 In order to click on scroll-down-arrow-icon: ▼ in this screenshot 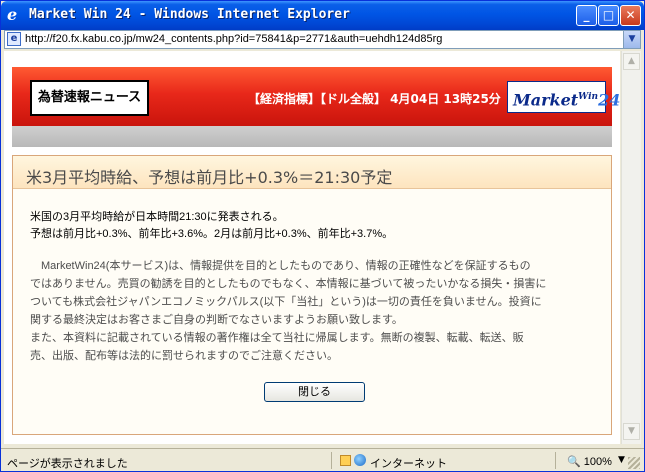, I will do `click(631, 431)`.